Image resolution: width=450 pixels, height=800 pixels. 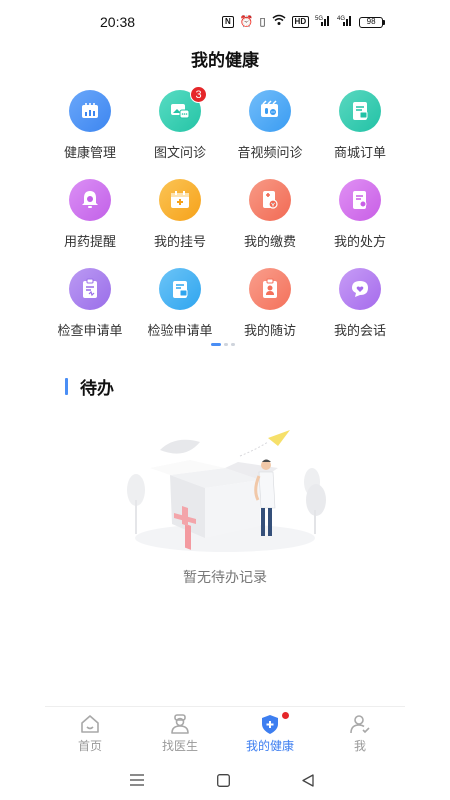 What do you see at coordinates (179, 152) in the screenshot?
I see `grid-item-label: 图文问诊` at bounding box center [179, 152].